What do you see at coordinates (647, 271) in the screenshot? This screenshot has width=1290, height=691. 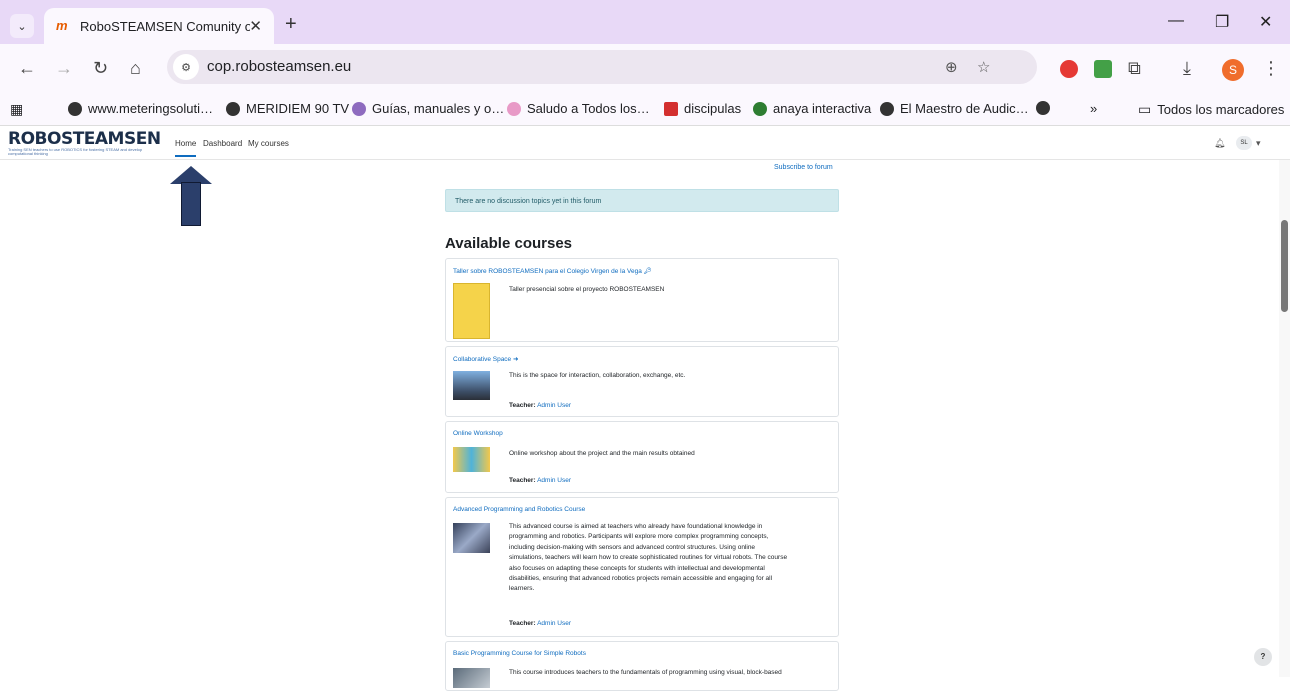 I see `guest-key-icon: 🔑︎` at bounding box center [647, 271].